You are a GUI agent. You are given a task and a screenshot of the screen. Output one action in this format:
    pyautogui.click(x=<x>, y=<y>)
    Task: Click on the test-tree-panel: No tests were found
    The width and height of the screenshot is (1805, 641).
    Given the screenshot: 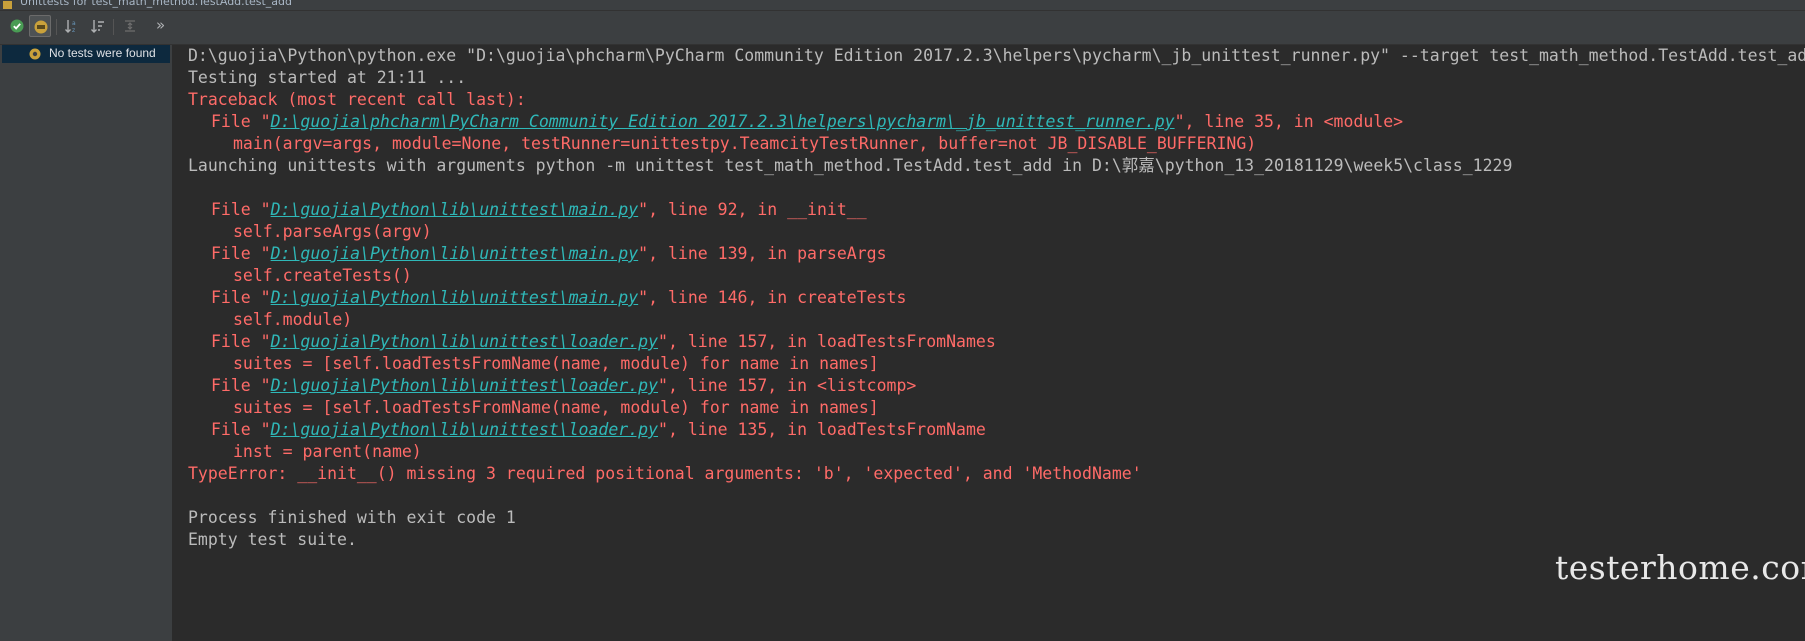 What is the action you would take?
    pyautogui.click(x=86, y=343)
    